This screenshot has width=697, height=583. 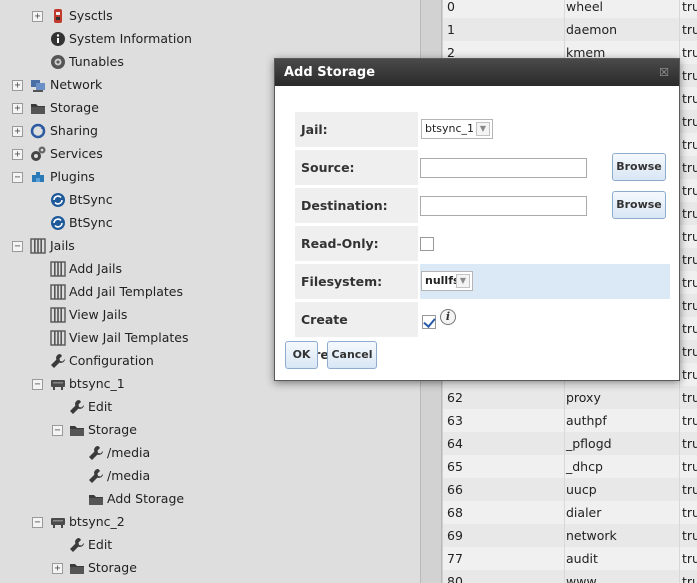 What do you see at coordinates (356, 332) in the screenshot?
I see `create-directory-label: Create directory:` at bounding box center [356, 332].